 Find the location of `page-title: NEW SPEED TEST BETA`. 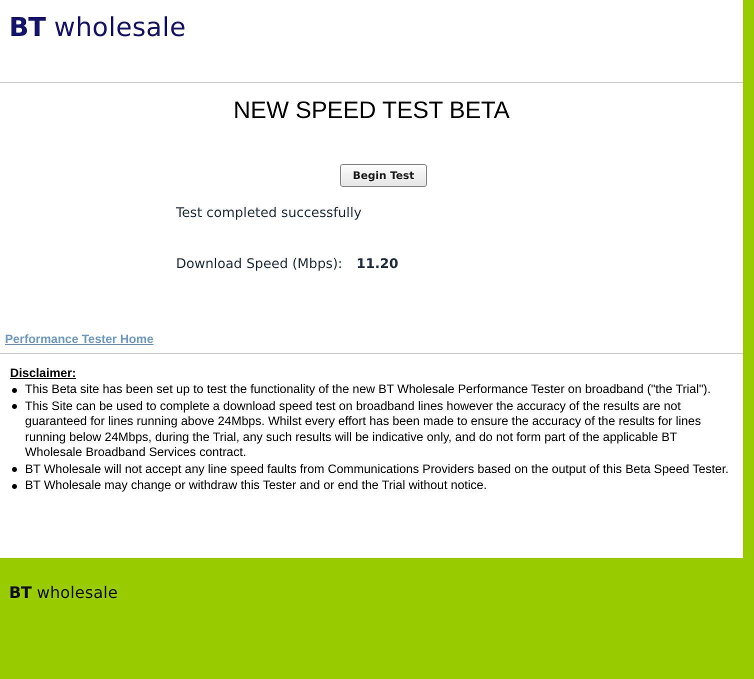

page-title: NEW SPEED TEST BETA is located at coordinates (371, 111).